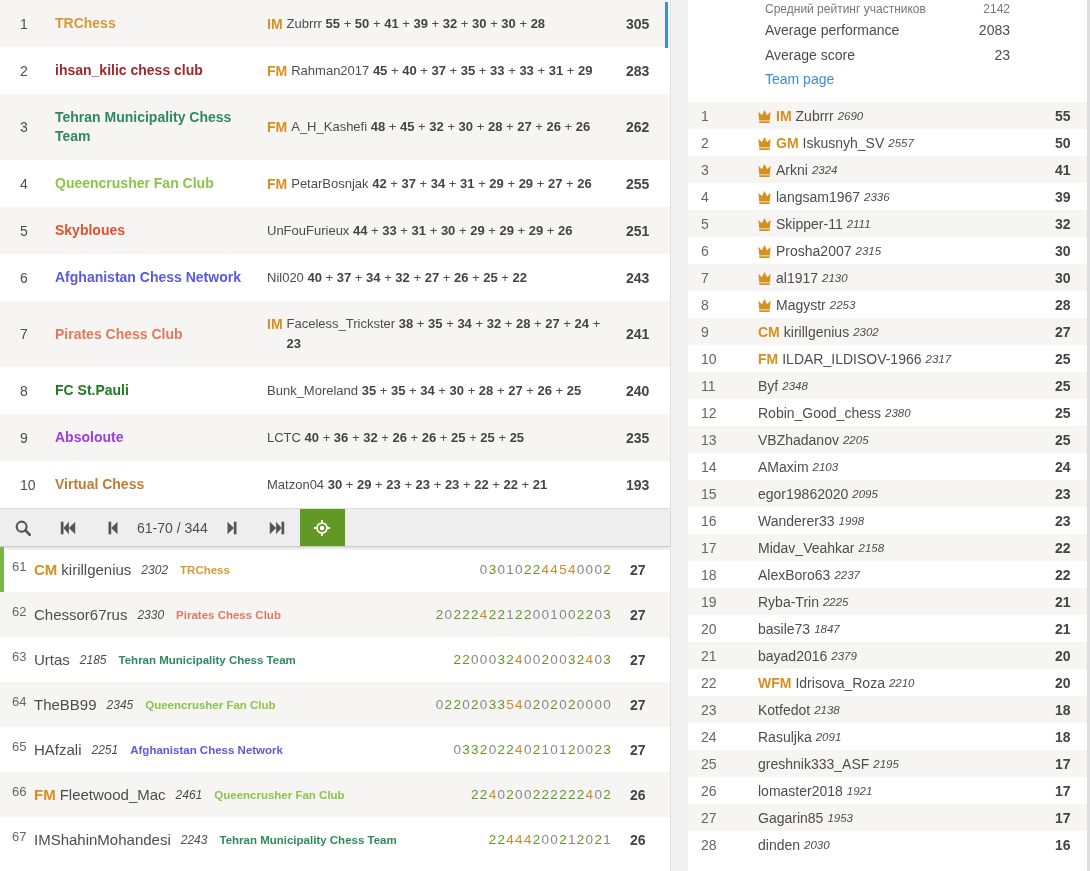  Describe the element at coordinates (798, 439) in the screenshot. I see `player-name-link: VBZhadanov` at that location.